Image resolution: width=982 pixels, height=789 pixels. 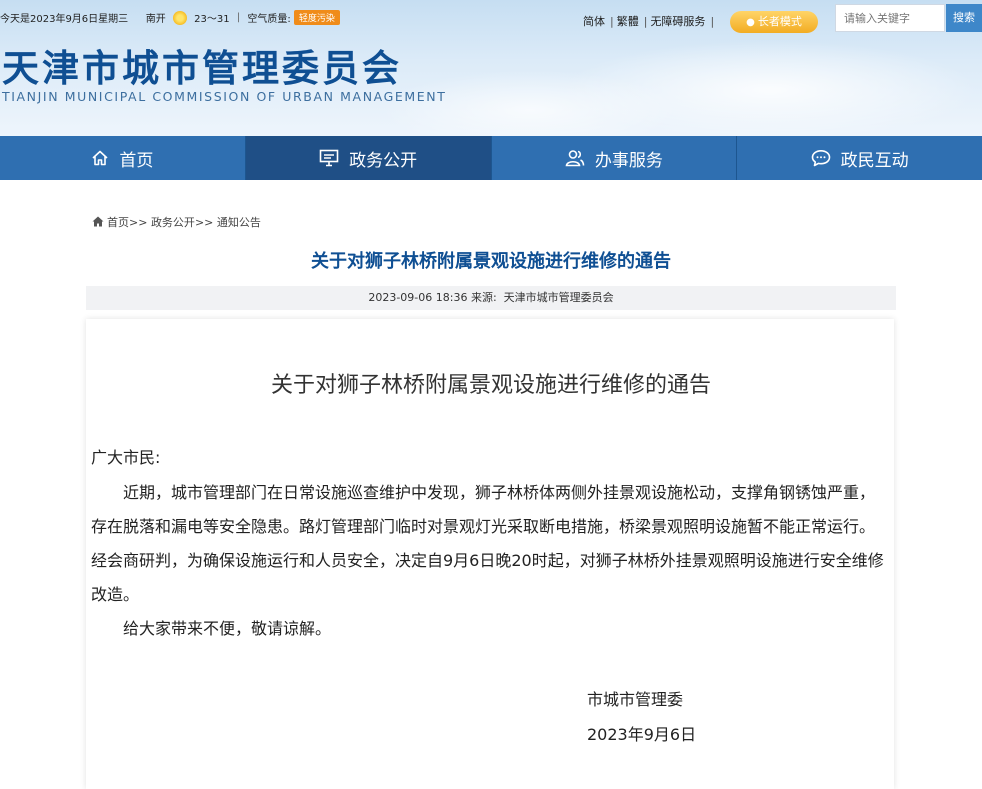 What do you see at coordinates (212, 19) in the screenshot?
I see `temperature-text: 23～31` at bounding box center [212, 19].